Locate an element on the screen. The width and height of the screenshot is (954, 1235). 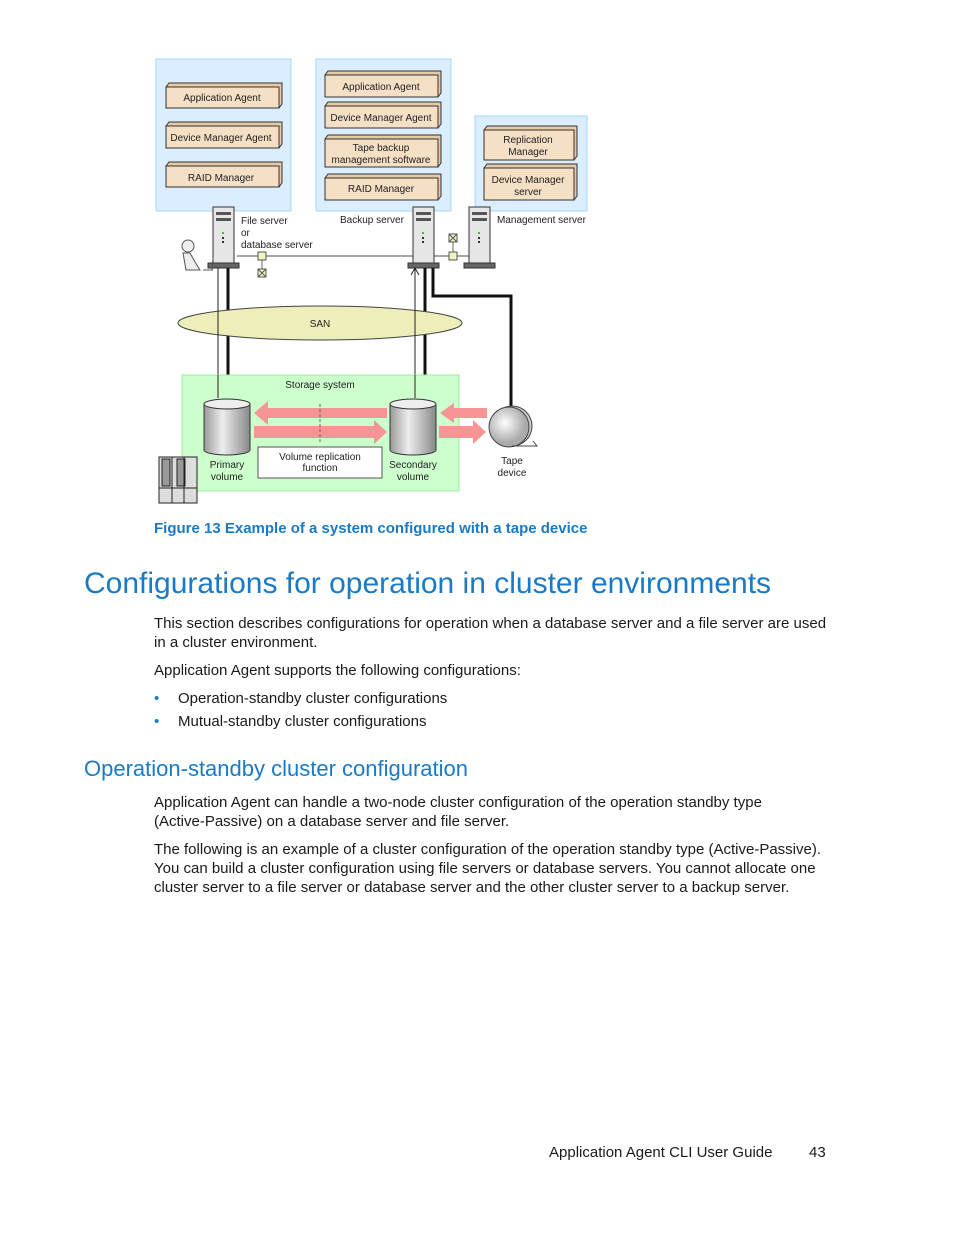
san-label: SAN is located at coordinates (320, 324).